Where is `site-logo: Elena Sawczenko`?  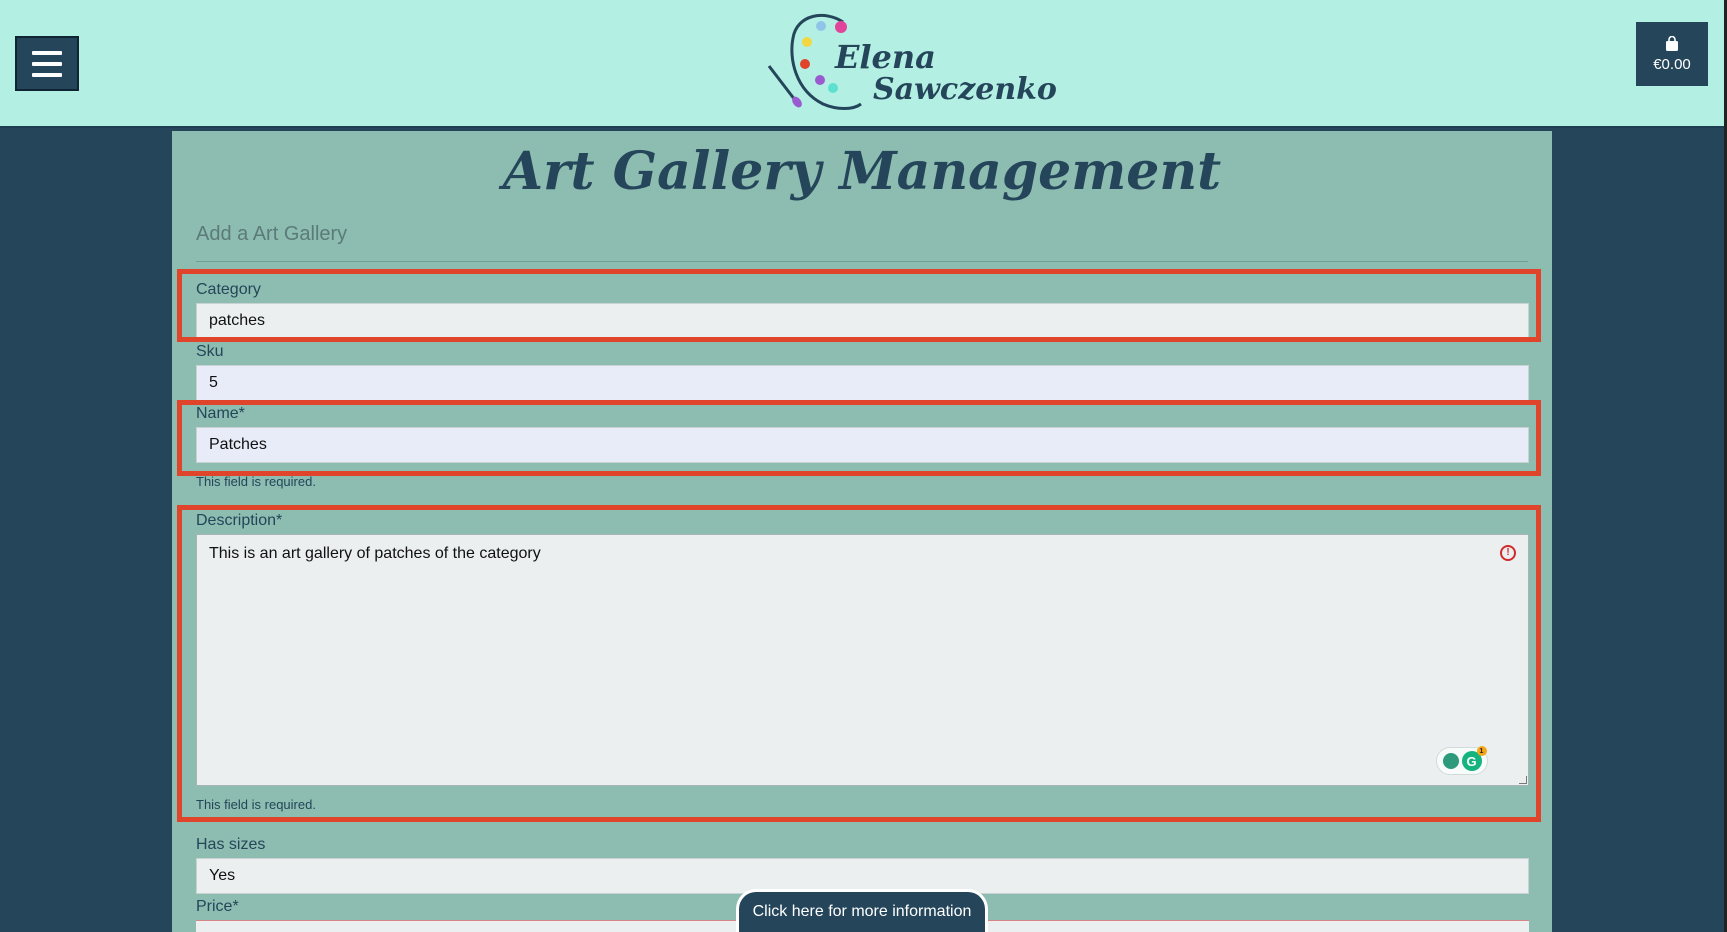 site-logo: Elena Sawczenko is located at coordinates (911, 63).